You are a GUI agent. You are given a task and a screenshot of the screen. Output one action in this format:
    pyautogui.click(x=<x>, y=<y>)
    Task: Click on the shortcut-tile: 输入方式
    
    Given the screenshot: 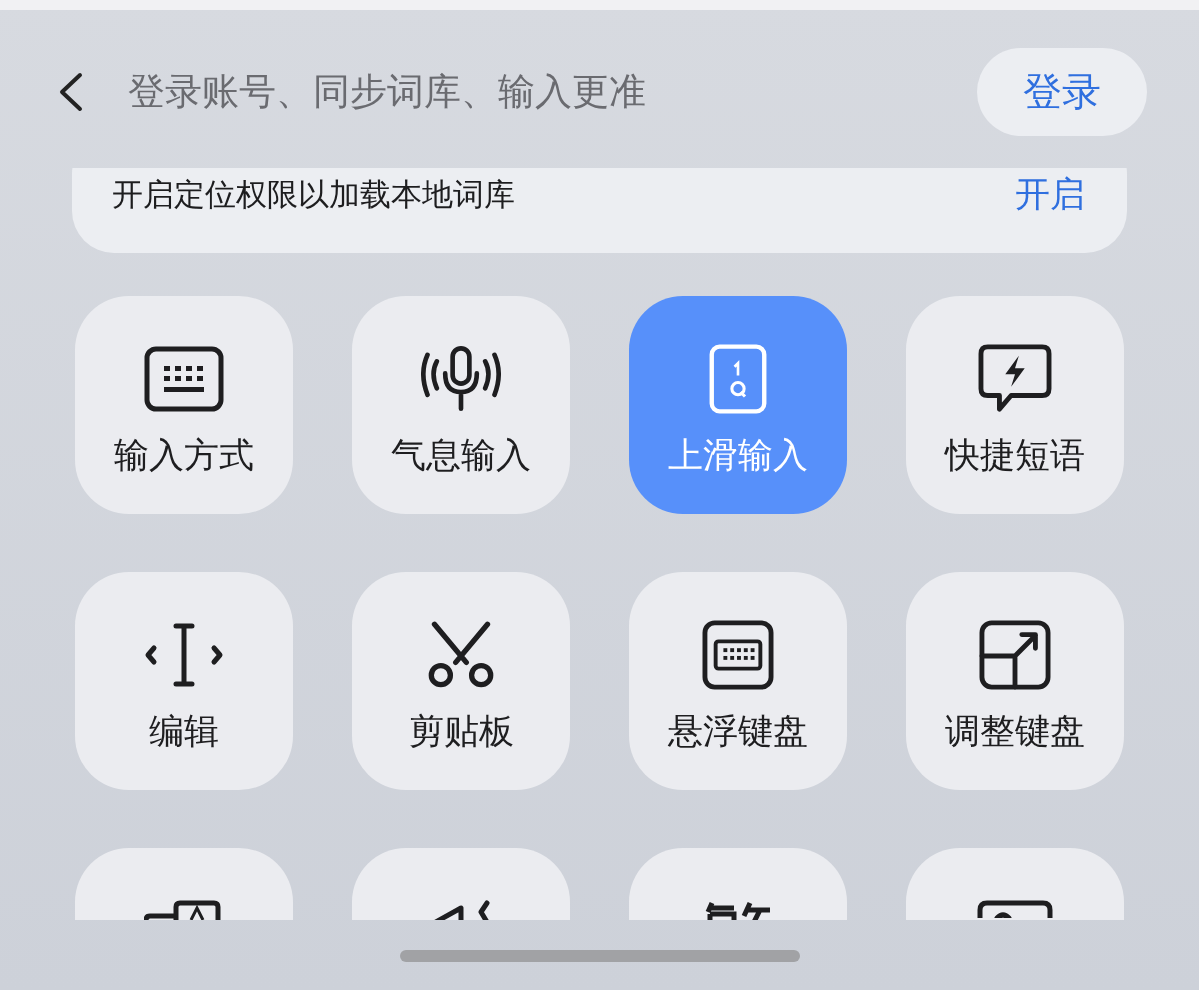 What is the action you would take?
    pyautogui.click(x=184, y=405)
    